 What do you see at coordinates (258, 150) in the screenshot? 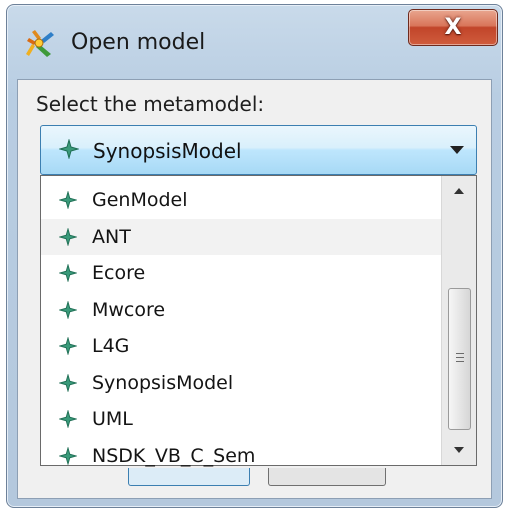
I see `metamodel-select: SynopsisModel` at bounding box center [258, 150].